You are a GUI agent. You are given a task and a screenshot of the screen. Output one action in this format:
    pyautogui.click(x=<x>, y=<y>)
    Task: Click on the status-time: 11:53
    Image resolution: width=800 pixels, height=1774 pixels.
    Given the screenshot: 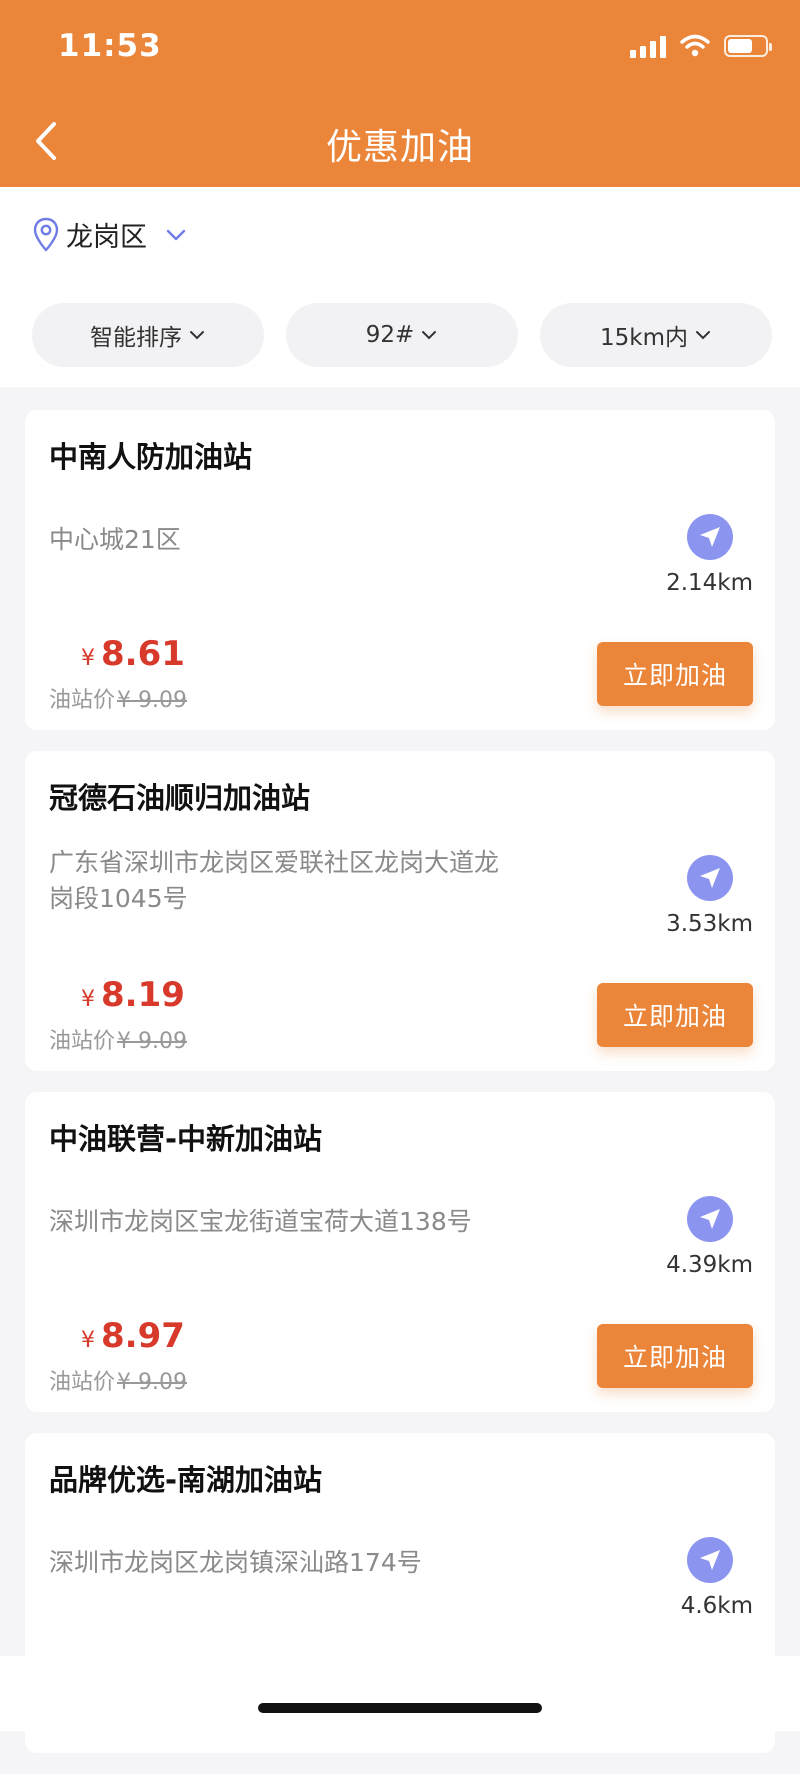 What is the action you would take?
    pyautogui.click(x=110, y=46)
    